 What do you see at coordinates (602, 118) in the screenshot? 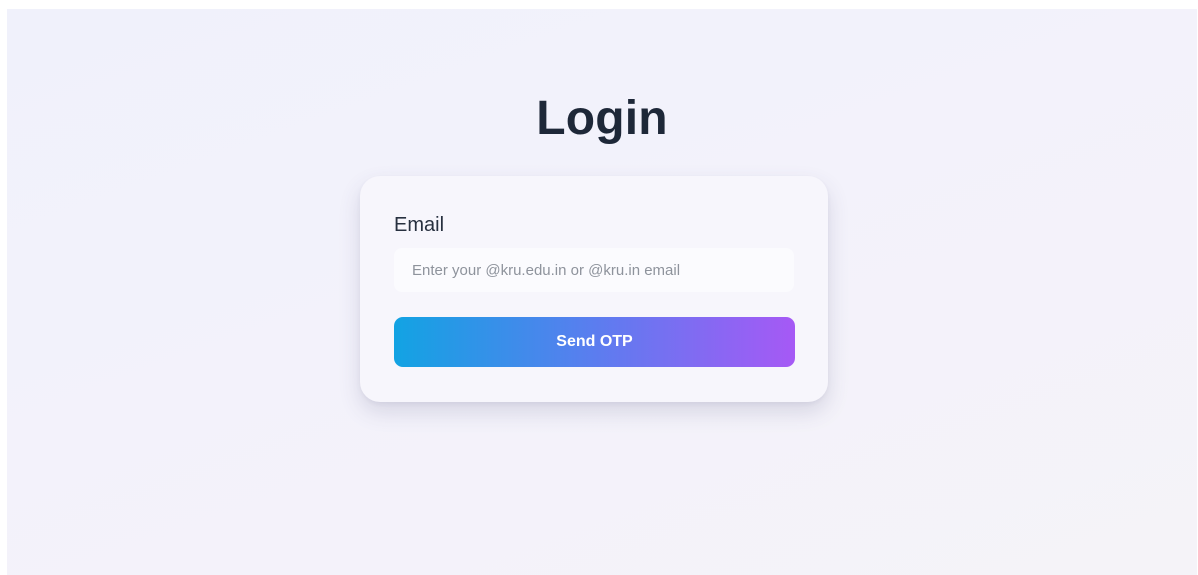
I see `page-title: Login` at bounding box center [602, 118].